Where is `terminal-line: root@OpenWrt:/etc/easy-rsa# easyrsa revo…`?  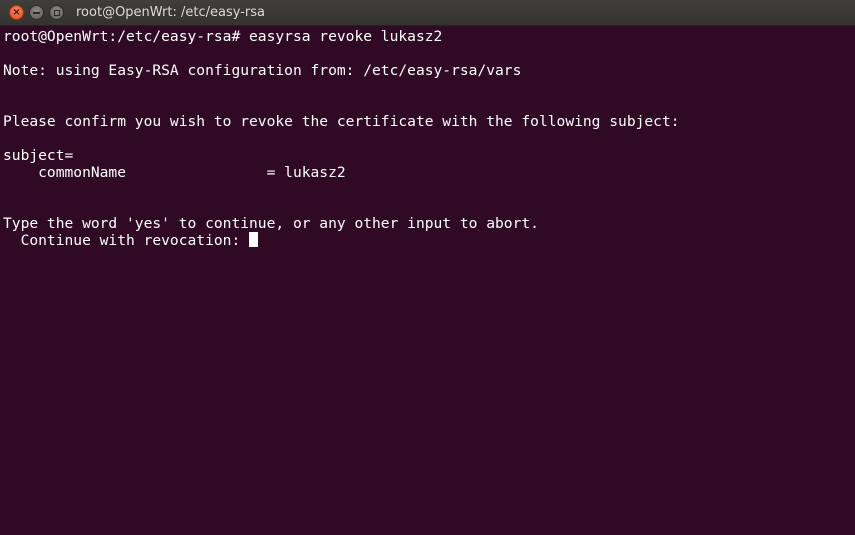 terminal-line: root@OpenWrt:/etc/easy-rsa# easyrsa revo… is located at coordinates (223, 36).